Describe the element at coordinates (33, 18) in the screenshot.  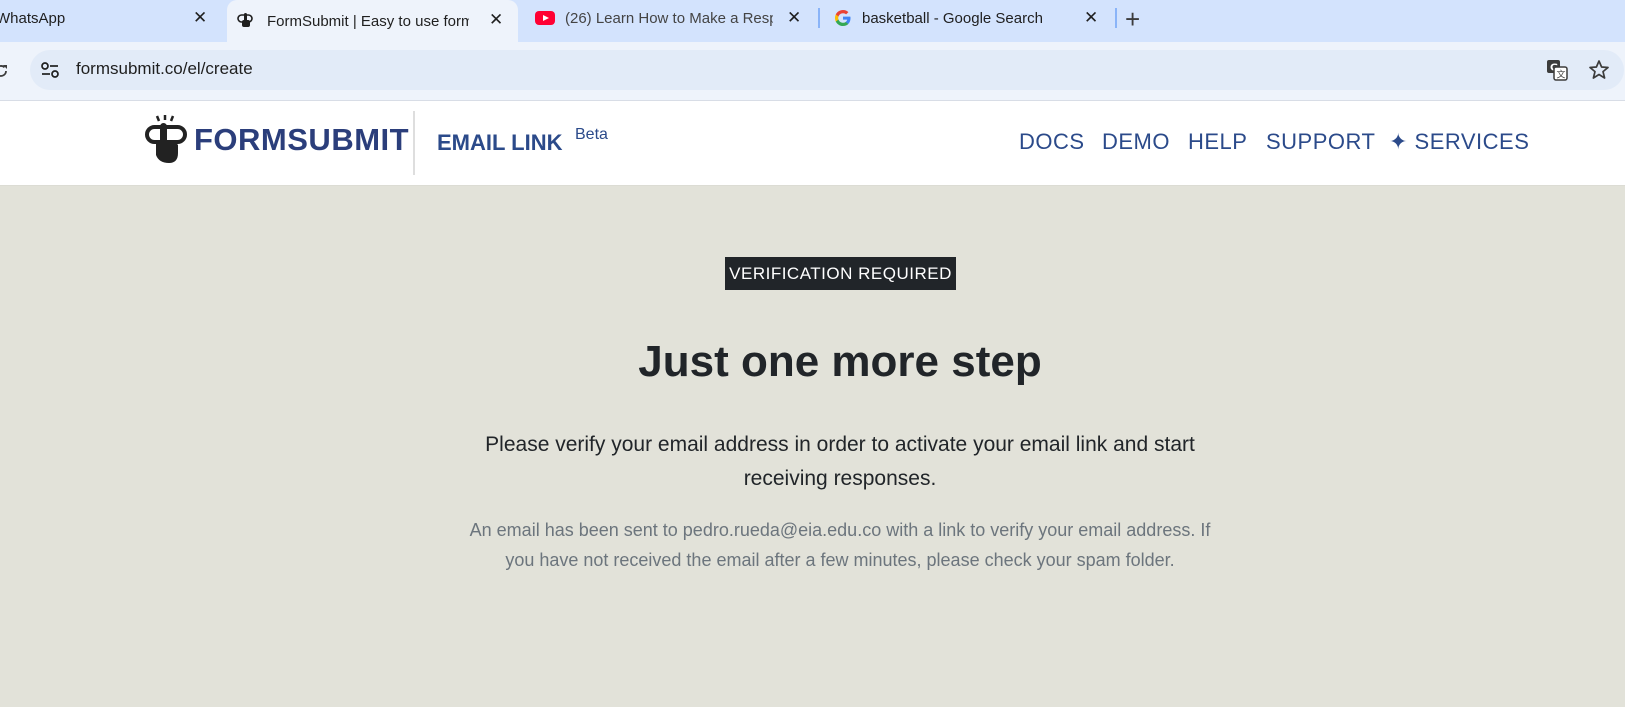
I see `tab-title: WhatsApp` at that location.